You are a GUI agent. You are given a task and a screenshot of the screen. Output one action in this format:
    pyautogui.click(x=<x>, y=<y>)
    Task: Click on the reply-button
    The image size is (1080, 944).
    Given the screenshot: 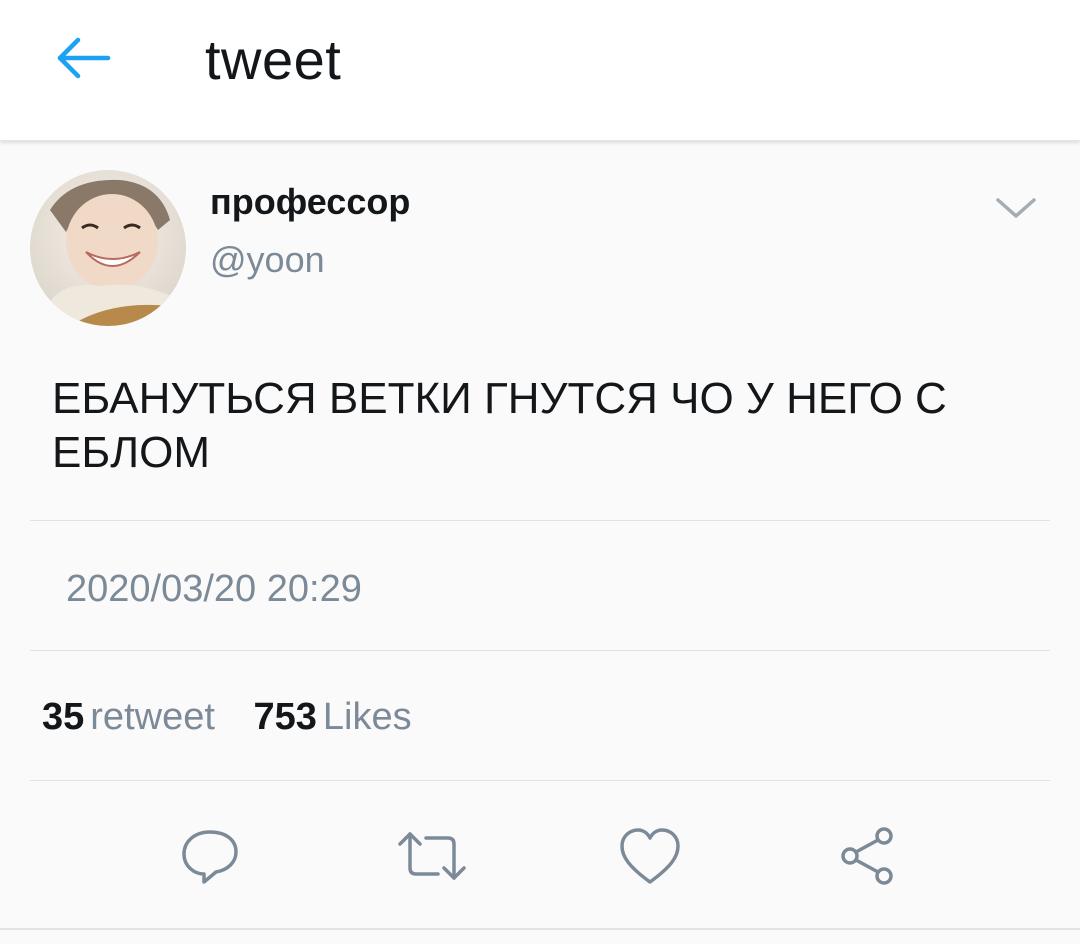 What is the action you would take?
    pyautogui.click(x=210, y=856)
    